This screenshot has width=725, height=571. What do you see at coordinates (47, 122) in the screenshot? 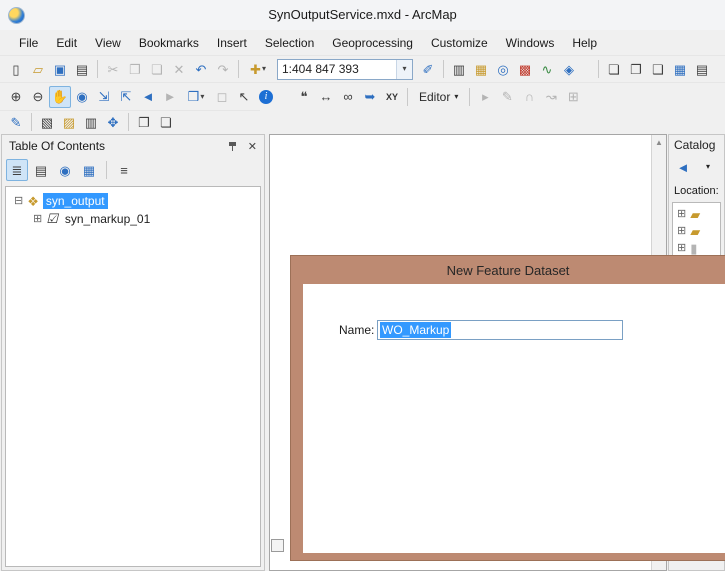
I see `toolbar3-button-2: ▧` at bounding box center [47, 122].